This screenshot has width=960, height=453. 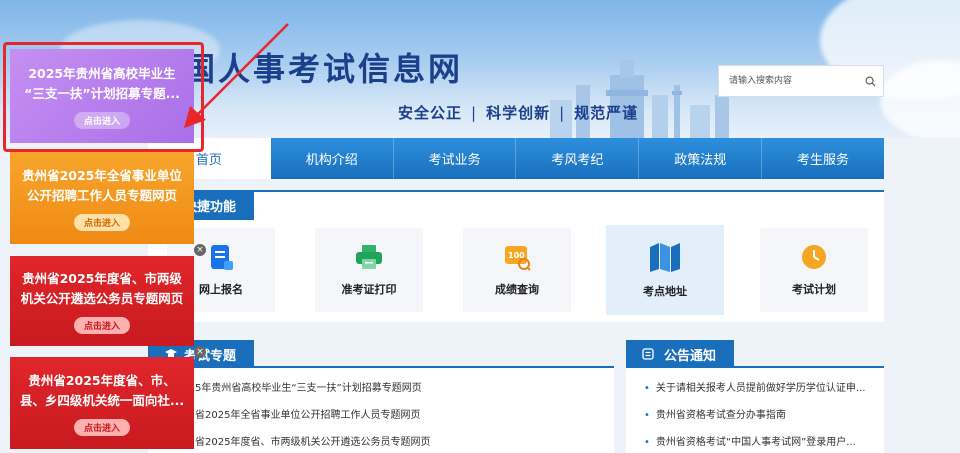 I want to click on topic-link: 省2025年度省、市两级机关公开遴选公务员专题网页, so click(x=312, y=440).